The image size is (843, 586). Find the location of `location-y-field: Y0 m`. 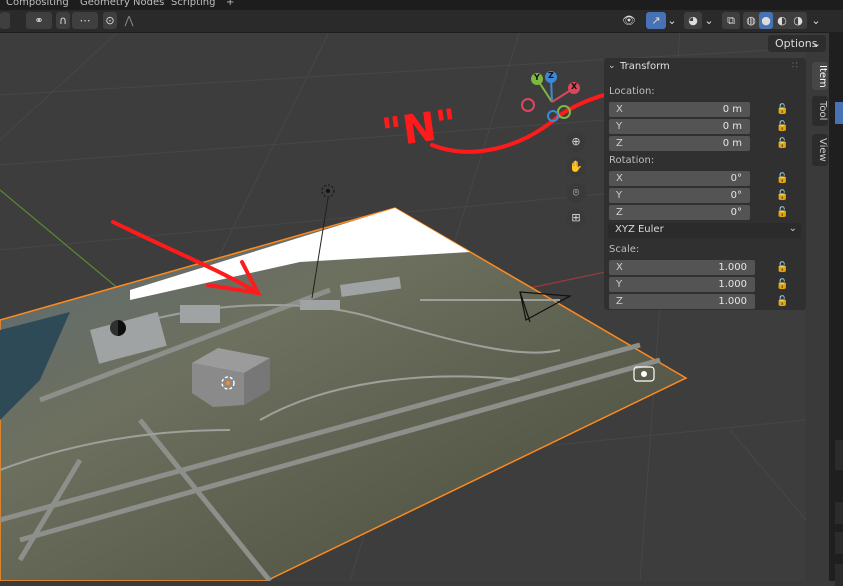

location-y-field: Y0 m is located at coordinates (679, 126).